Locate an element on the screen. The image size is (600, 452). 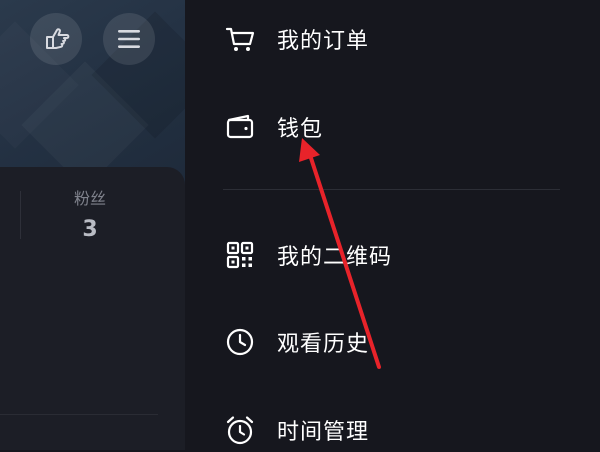
drawer-item-label: 钱包 is located at coordinates (300, 129).